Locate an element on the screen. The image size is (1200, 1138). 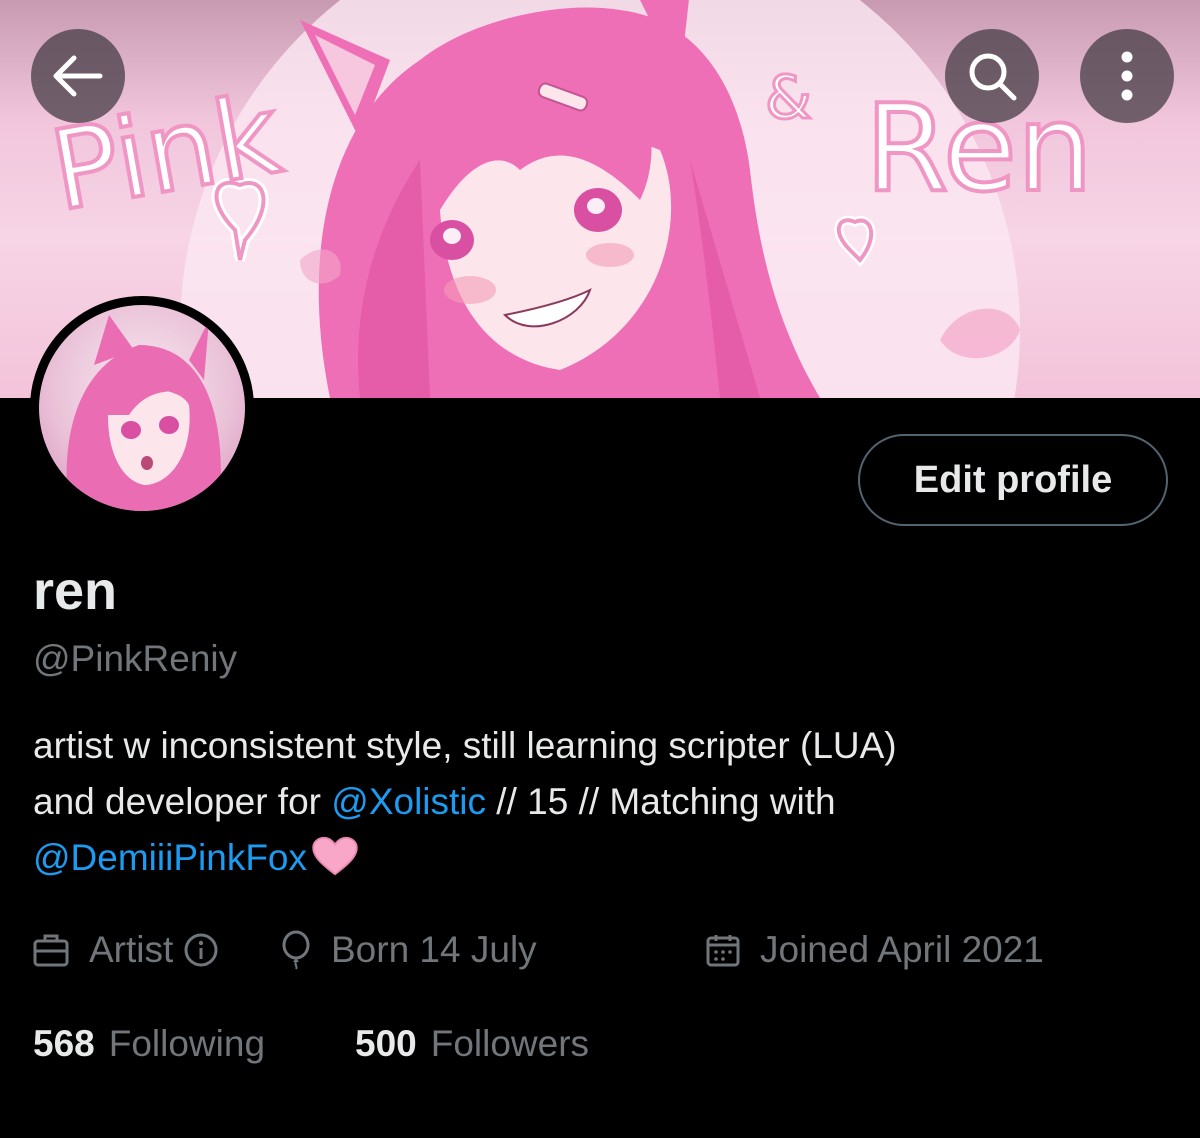
profile-birthday: Born 14 July is located at coordinates (409, 950).